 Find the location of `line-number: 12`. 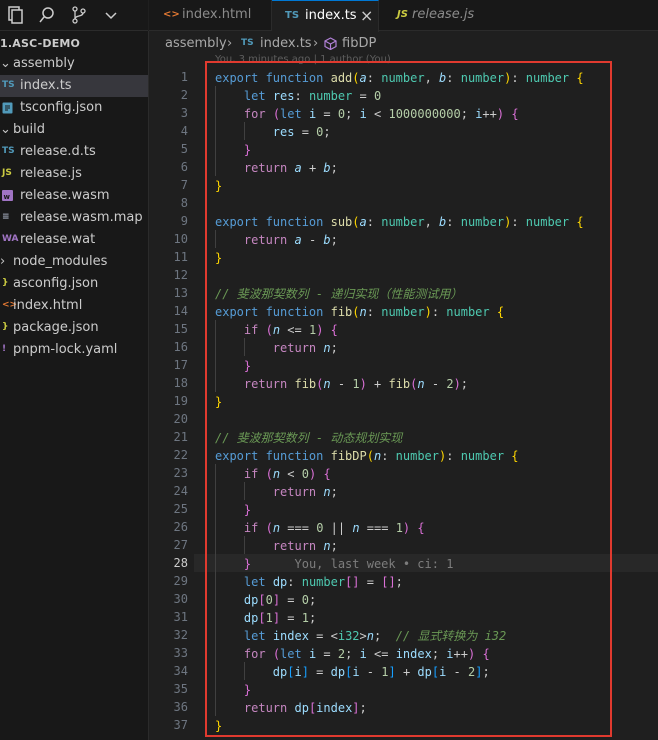

line-number: 12 is located at coordinates (180, 275).